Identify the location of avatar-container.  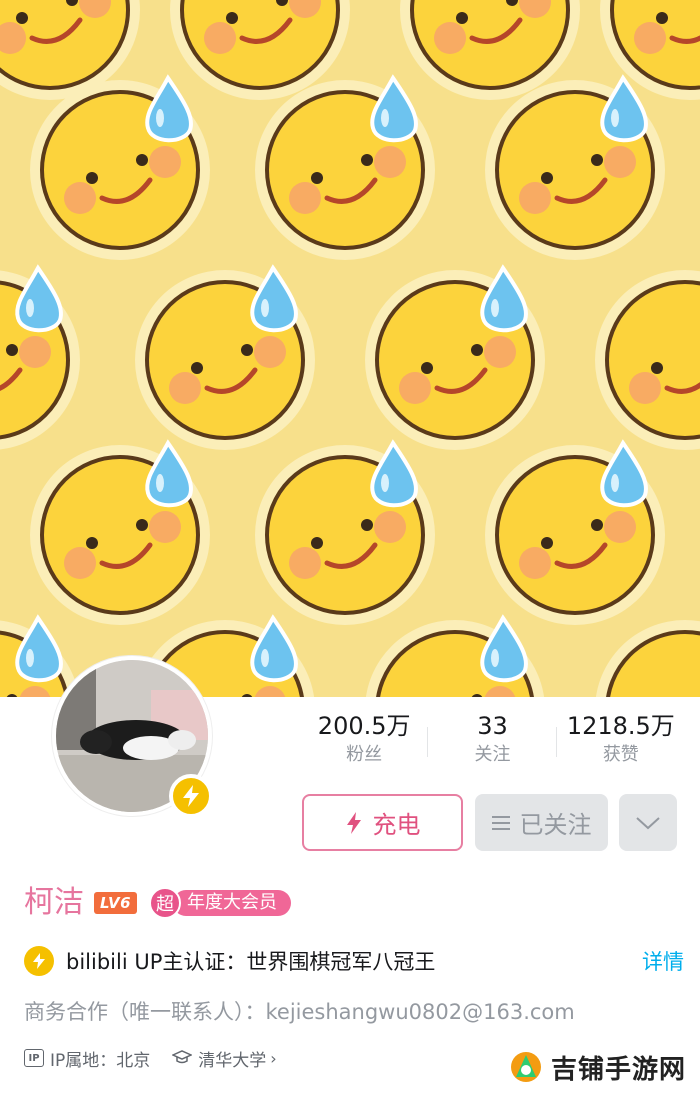
(132, 737).